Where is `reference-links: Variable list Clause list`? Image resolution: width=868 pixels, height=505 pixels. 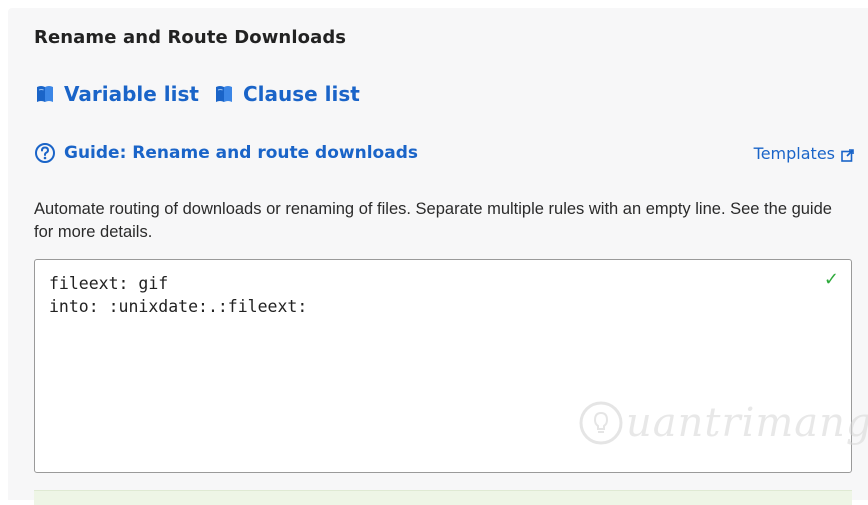
reference-links: Variable list Clause list is located at coordinates (204, 94).